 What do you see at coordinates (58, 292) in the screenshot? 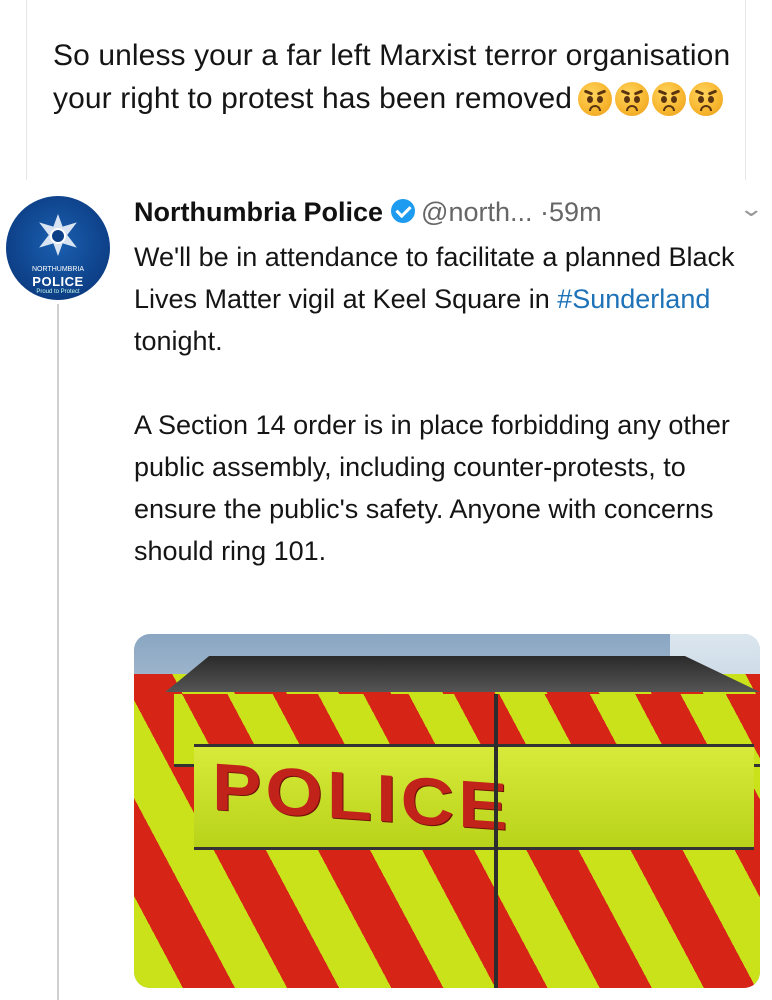
I see `avatar-line3: Proud to Protect` at bounding box center [58, 292].